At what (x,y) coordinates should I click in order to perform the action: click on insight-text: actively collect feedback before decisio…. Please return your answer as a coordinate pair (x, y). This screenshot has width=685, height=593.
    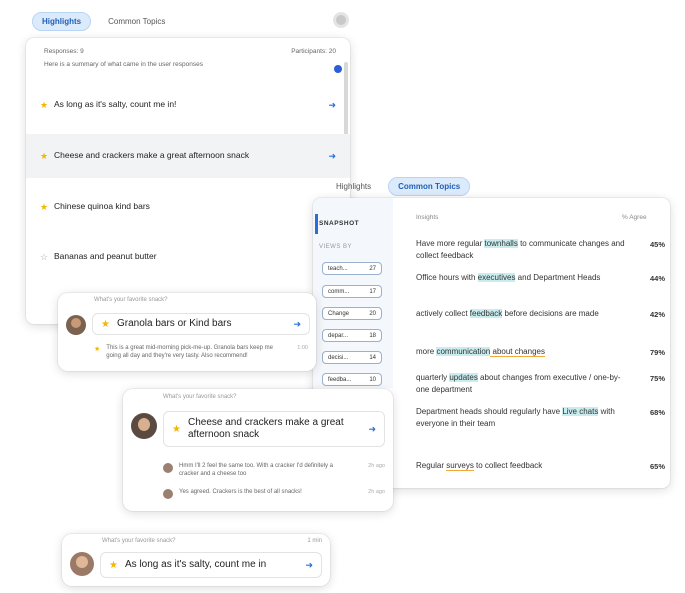
    Looking at the image, I should click on (507, 313).